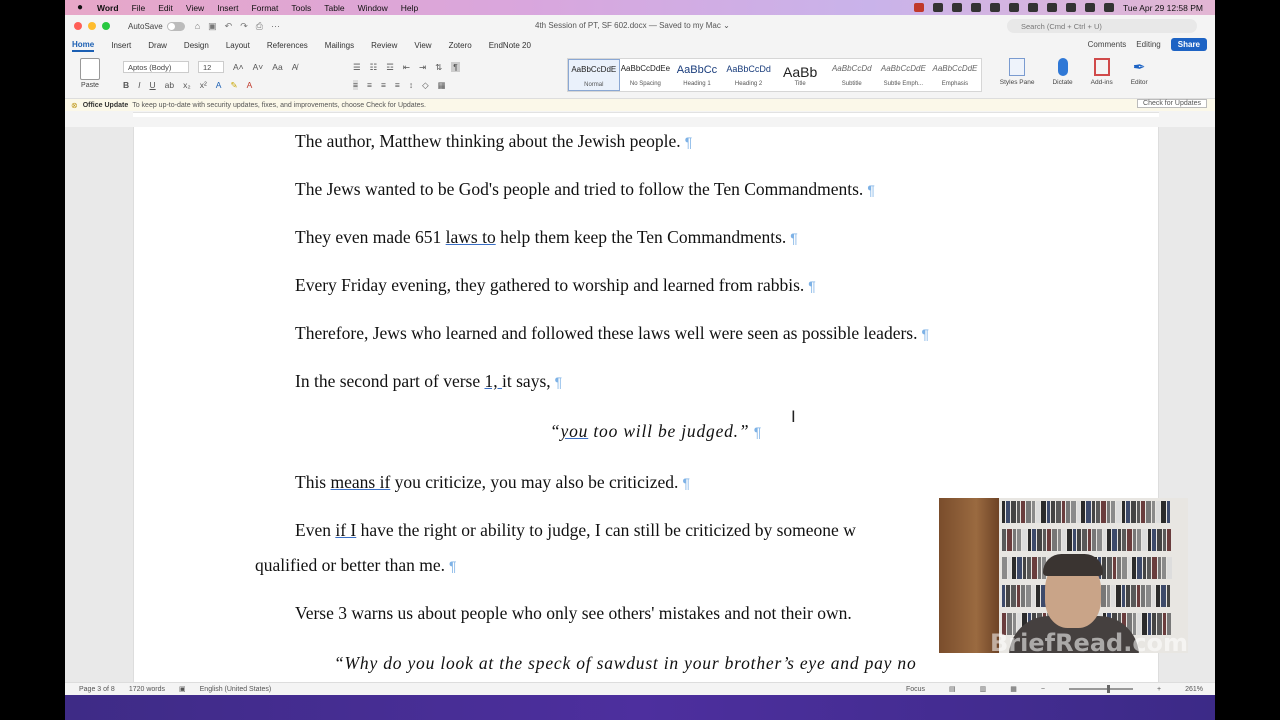 The image size is (1280, 720). Describe the element at coordinates (422, 45) in the screenshot. I see `tab-view: View` at that location.